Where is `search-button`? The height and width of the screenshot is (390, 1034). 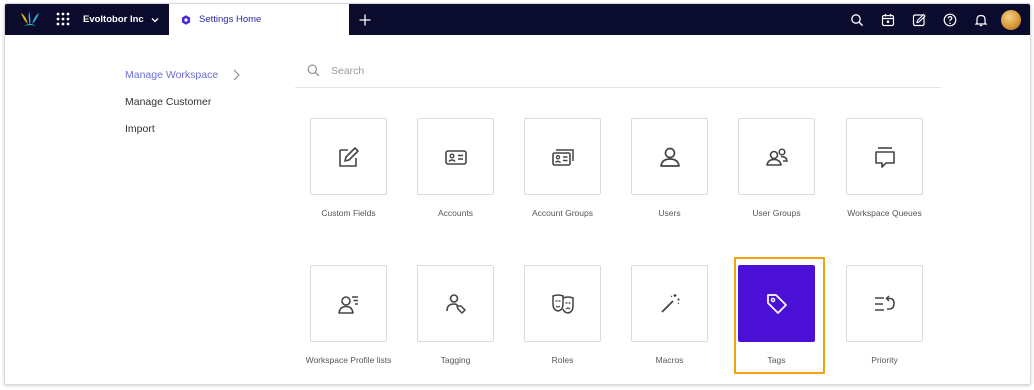
search-button is located at coordinates (856, 19).